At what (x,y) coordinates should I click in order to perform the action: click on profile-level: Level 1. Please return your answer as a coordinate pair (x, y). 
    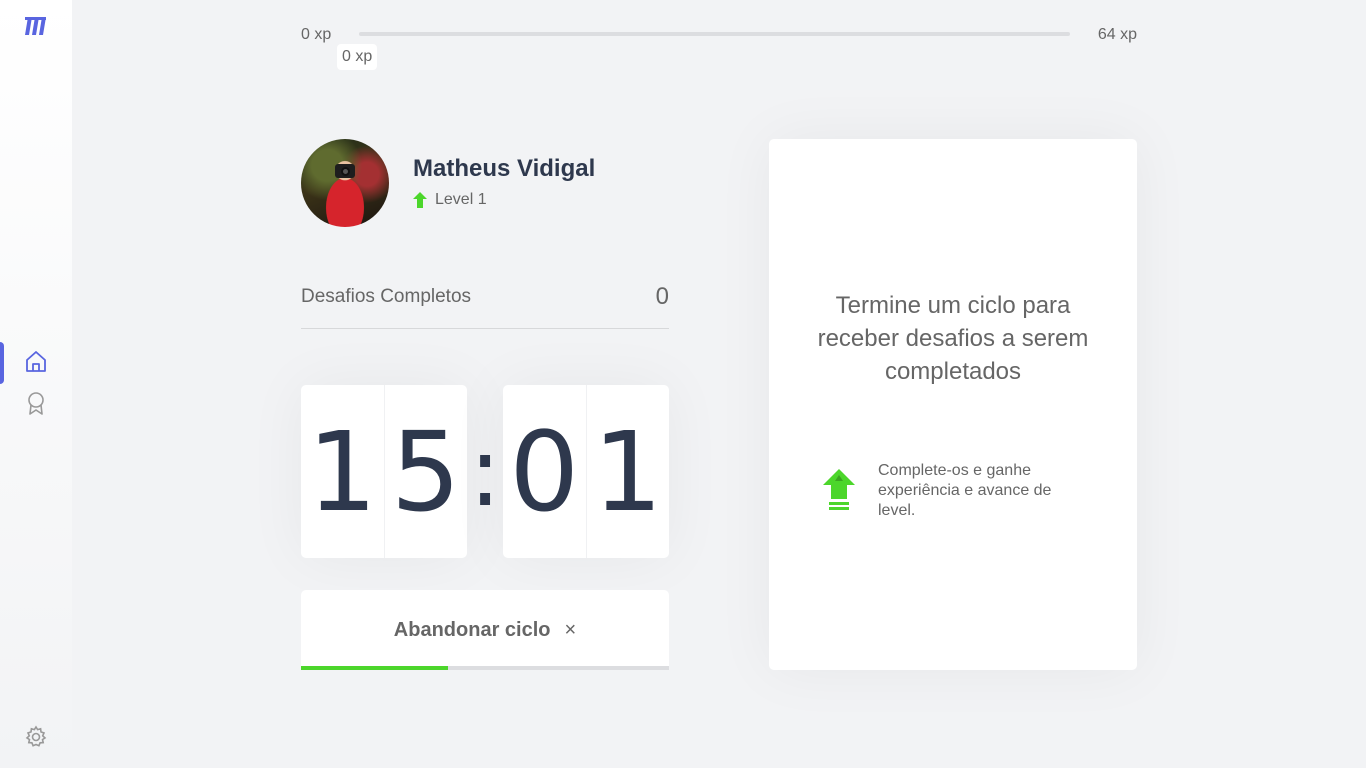
    Looking at the image, I should click on (450, 200).